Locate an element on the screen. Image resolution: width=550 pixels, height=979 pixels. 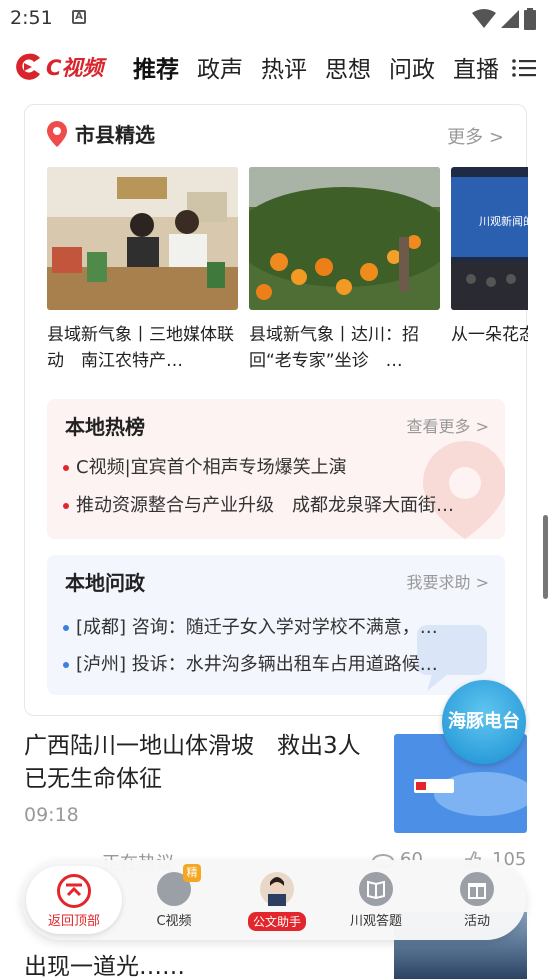
quiz-button: 川观答题 is located at coordinates (376, 900).